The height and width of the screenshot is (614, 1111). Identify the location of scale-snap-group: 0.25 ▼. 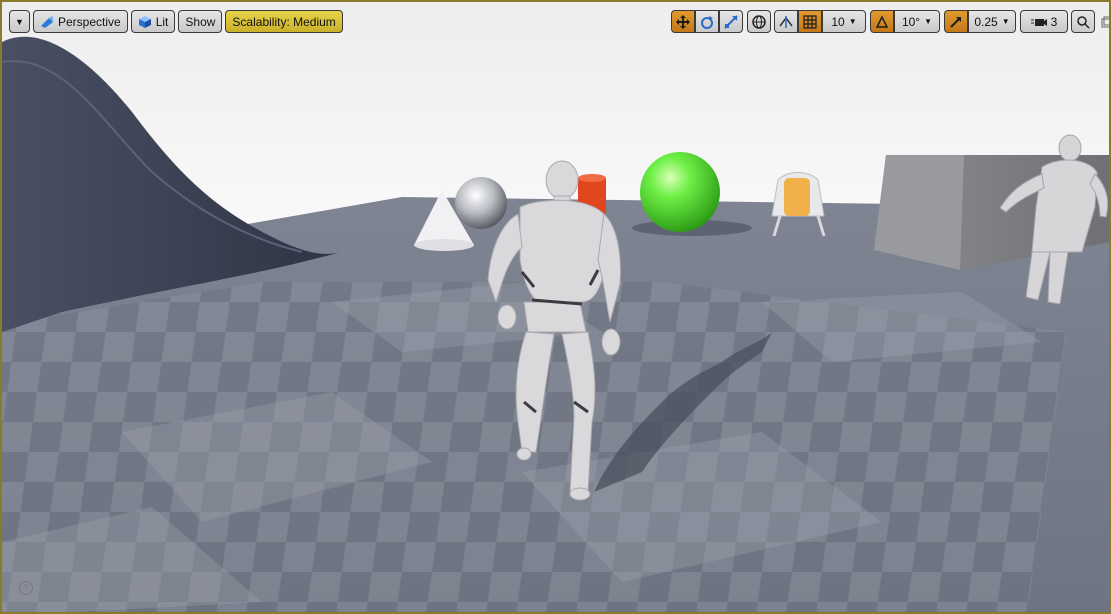
(980, 21).